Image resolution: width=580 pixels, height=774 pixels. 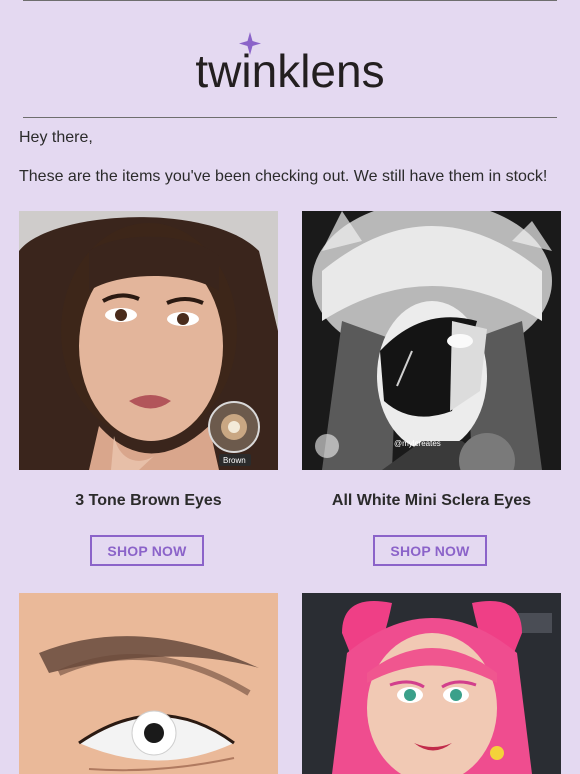 I want to click on lens-color-label: Brown, so click(x=234, y=460).